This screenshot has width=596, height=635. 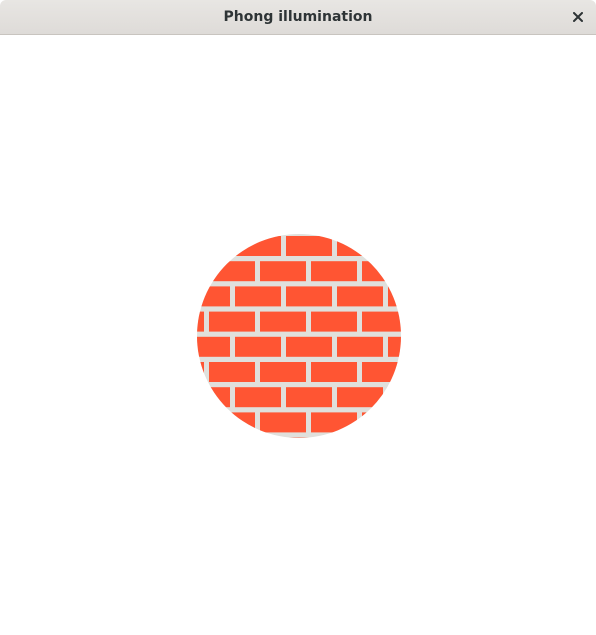 I want to click on brick-textured-sphere, so click(x=299, y=336).